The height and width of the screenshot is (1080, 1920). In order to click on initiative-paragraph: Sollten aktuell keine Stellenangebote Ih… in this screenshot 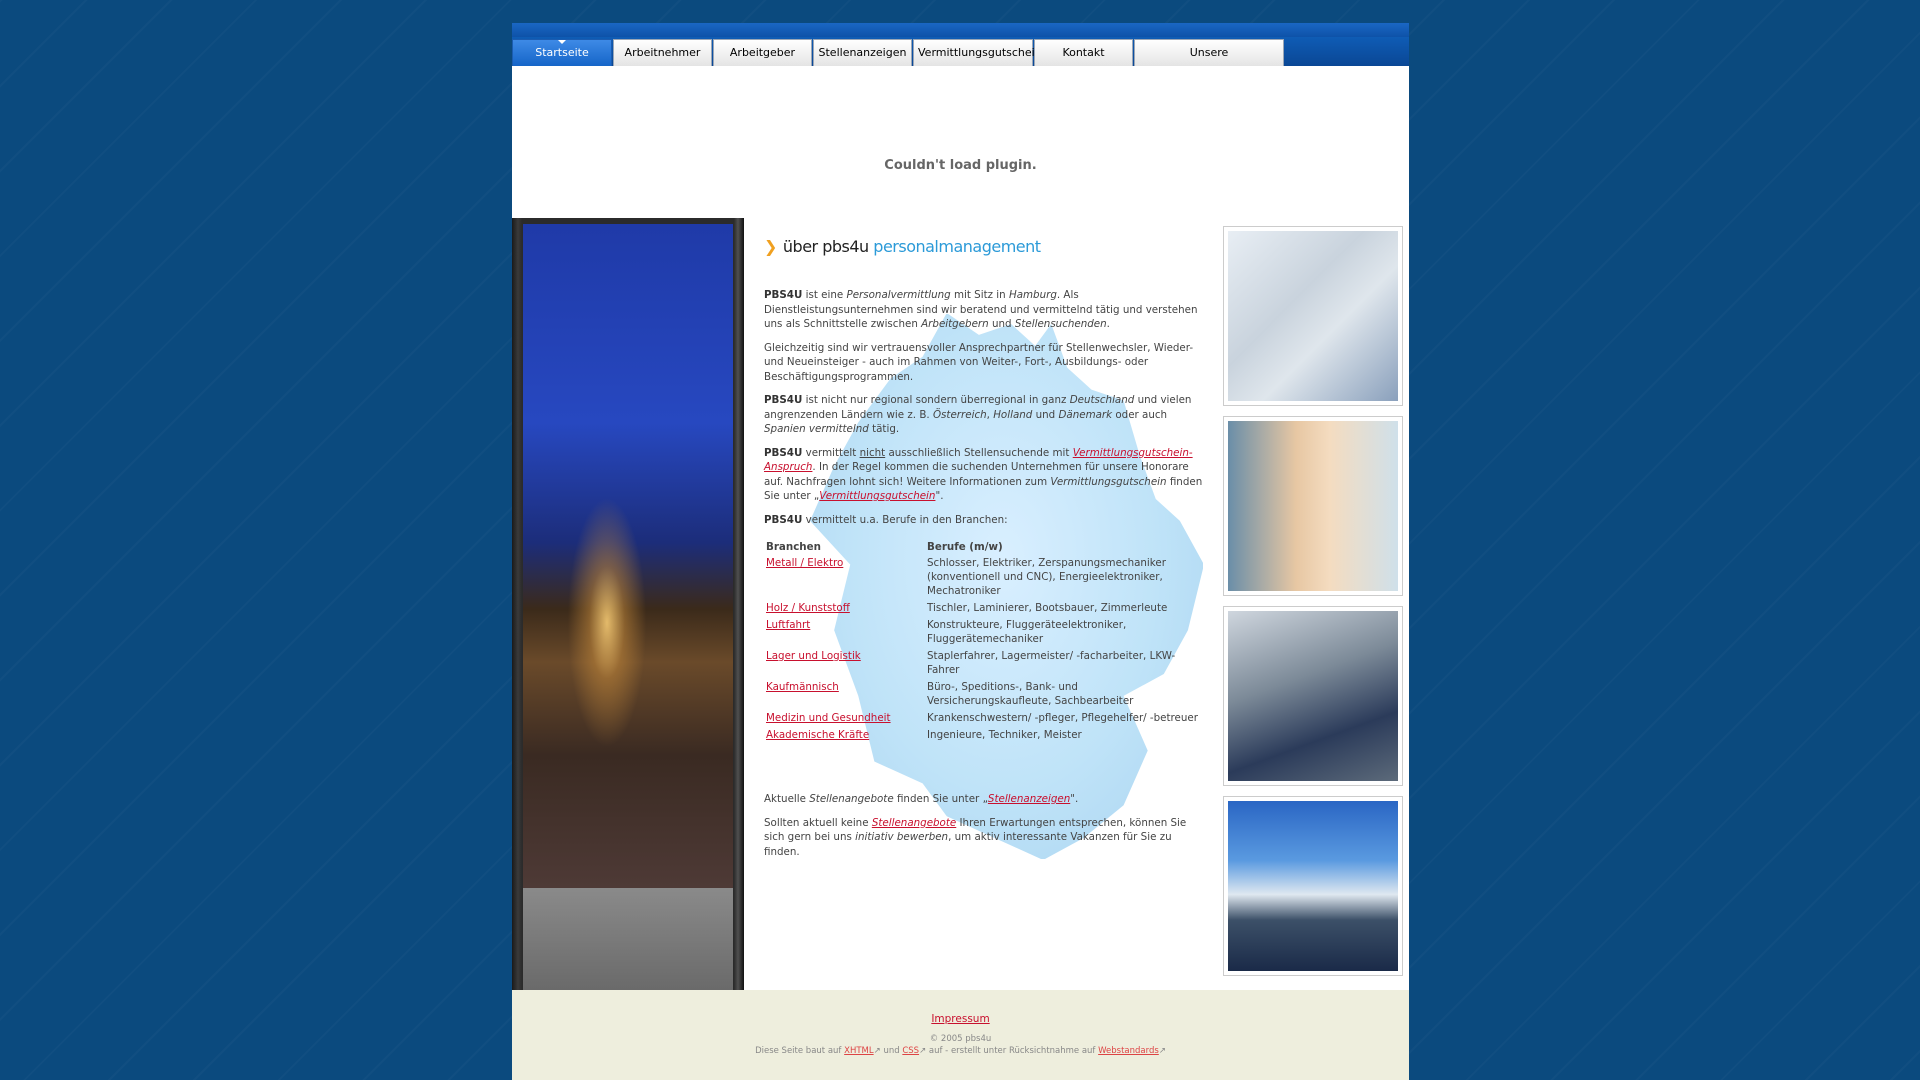, I will do `click(975, 837)`.